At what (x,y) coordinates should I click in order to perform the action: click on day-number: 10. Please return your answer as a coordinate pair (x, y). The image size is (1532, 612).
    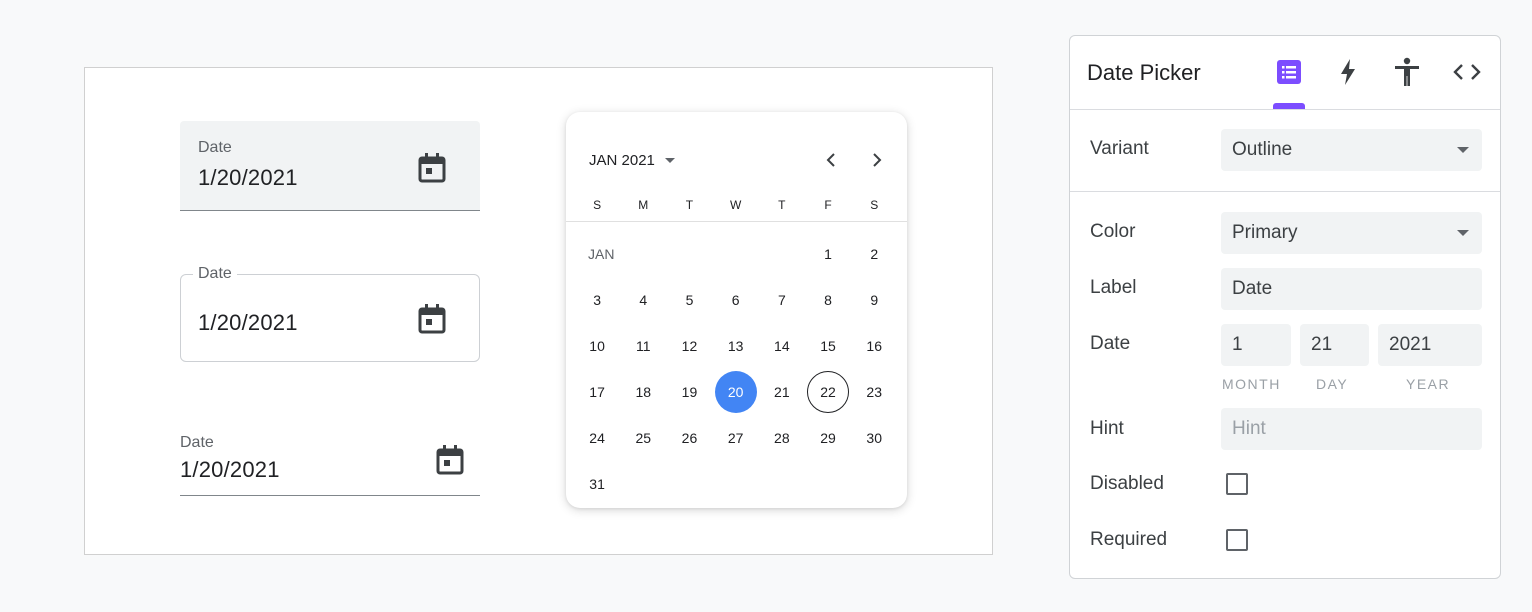
    Looking at the image, I should click on (597, 346).